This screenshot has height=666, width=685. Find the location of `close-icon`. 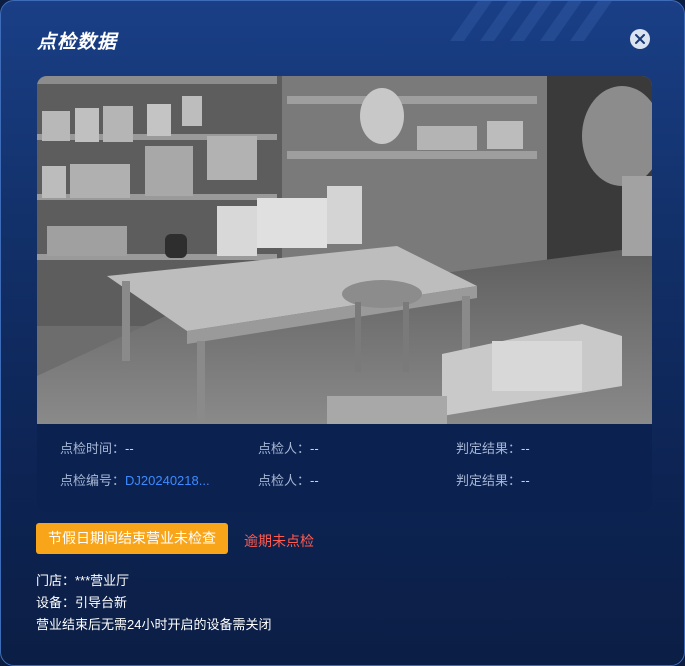

close-icon is located at coordinates (640, 39).